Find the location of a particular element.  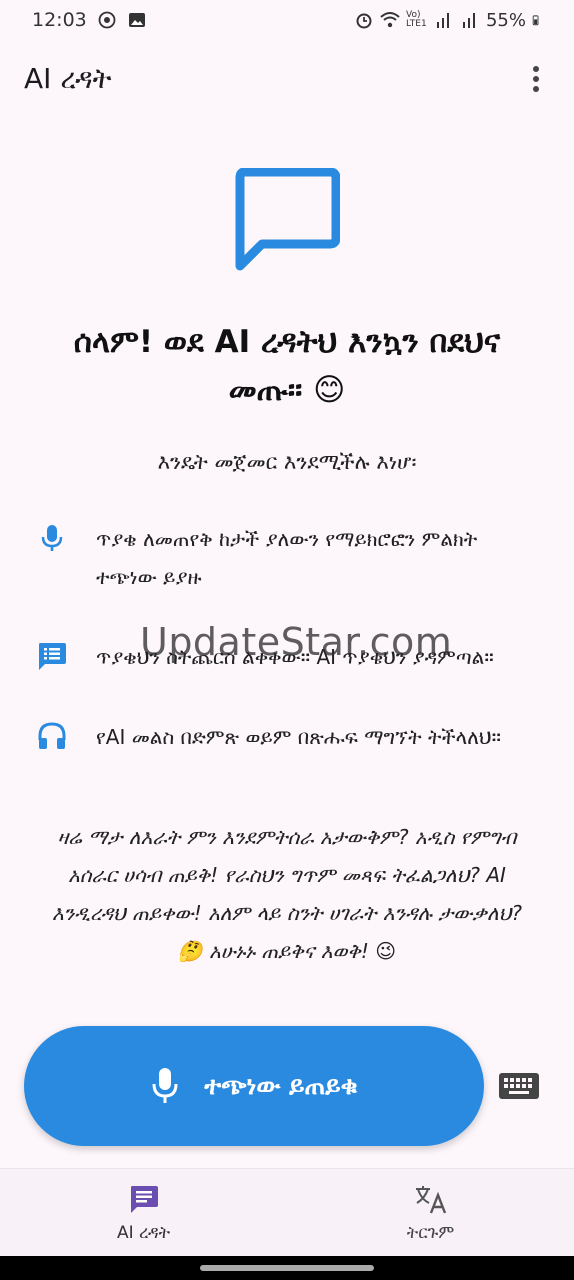

welcome-heading: ሰላም! ወደ AI ረዳትህ እንኳን በደህና መጡ። 😊 is located at coordinates (287, 366).